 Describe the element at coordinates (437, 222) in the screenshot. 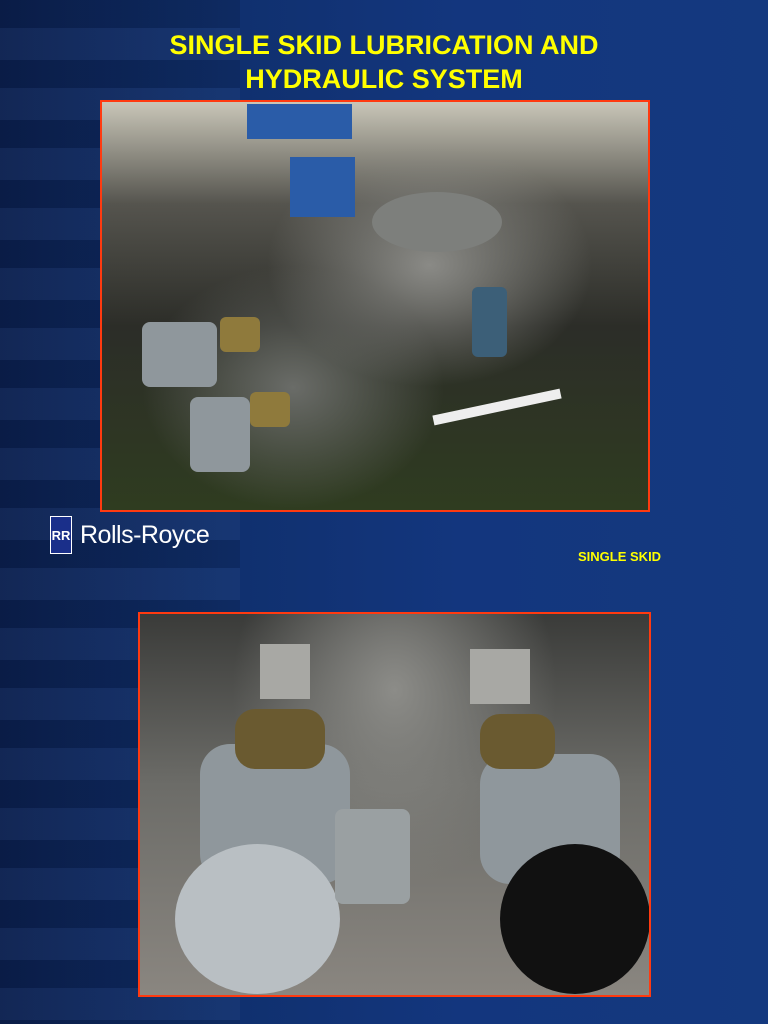

I see `tank` at that location.